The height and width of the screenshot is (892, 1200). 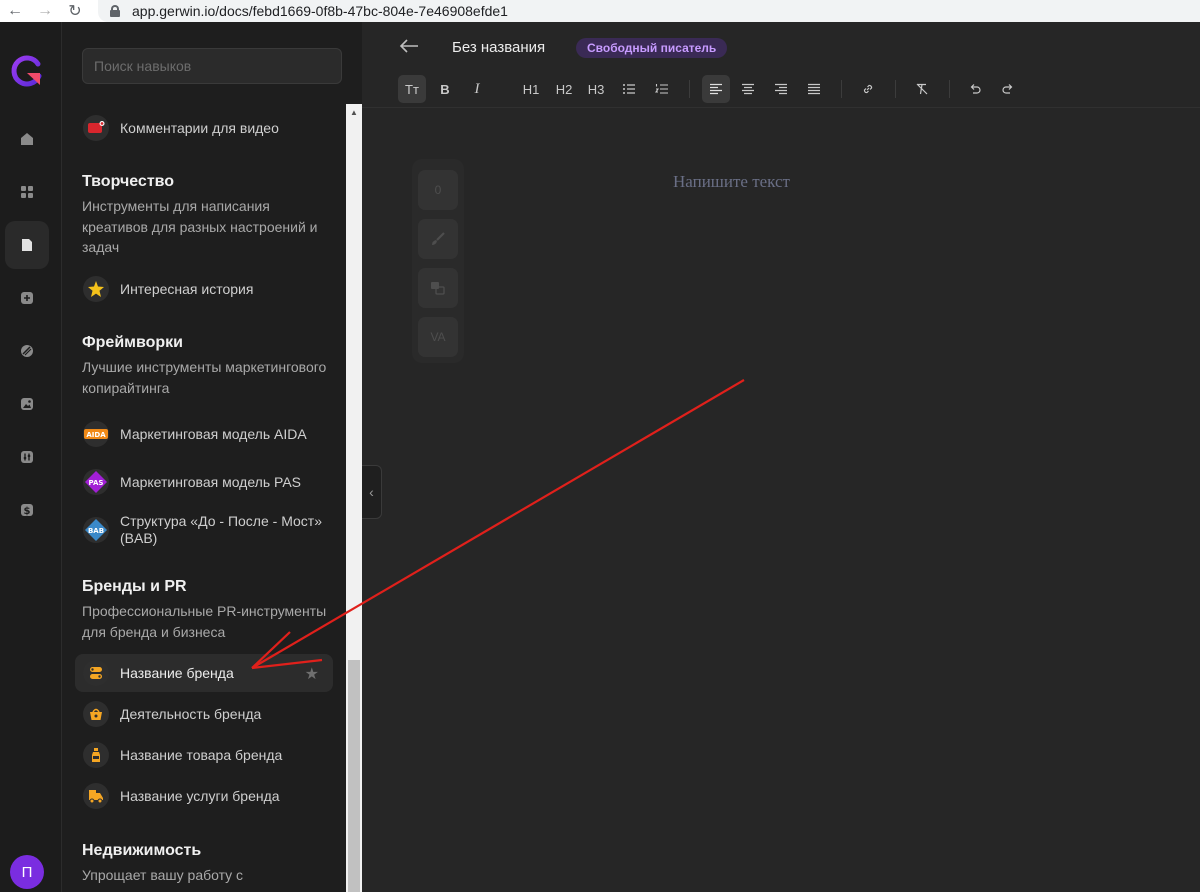 I want to click on editor-header: Без названия Свободный писатель, so click(x=781, y=47).